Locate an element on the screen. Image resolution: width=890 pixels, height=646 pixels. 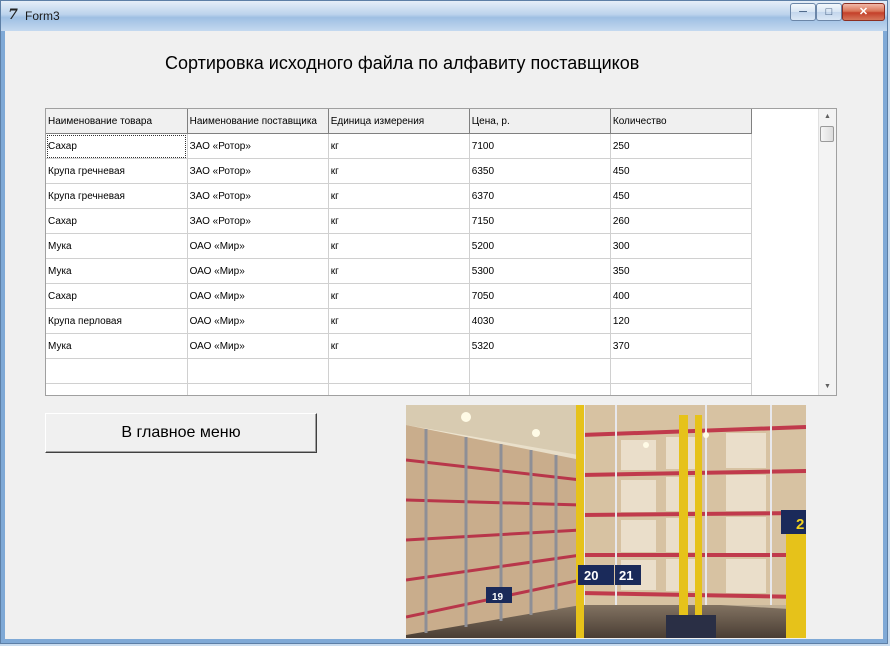
rack-label: 20 is located at coordinates (591, 575).